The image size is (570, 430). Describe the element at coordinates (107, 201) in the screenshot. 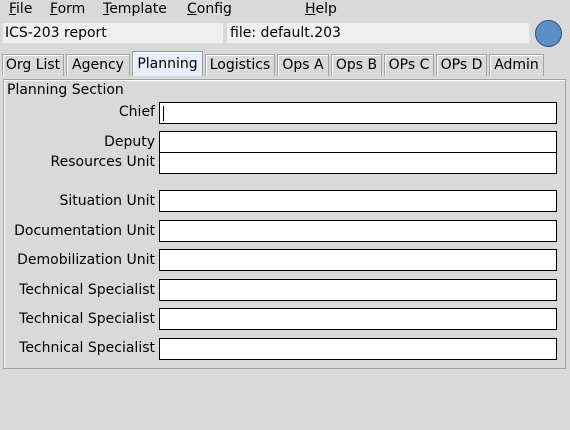

I see `situation-unit-label: Situation Unit` at that location.